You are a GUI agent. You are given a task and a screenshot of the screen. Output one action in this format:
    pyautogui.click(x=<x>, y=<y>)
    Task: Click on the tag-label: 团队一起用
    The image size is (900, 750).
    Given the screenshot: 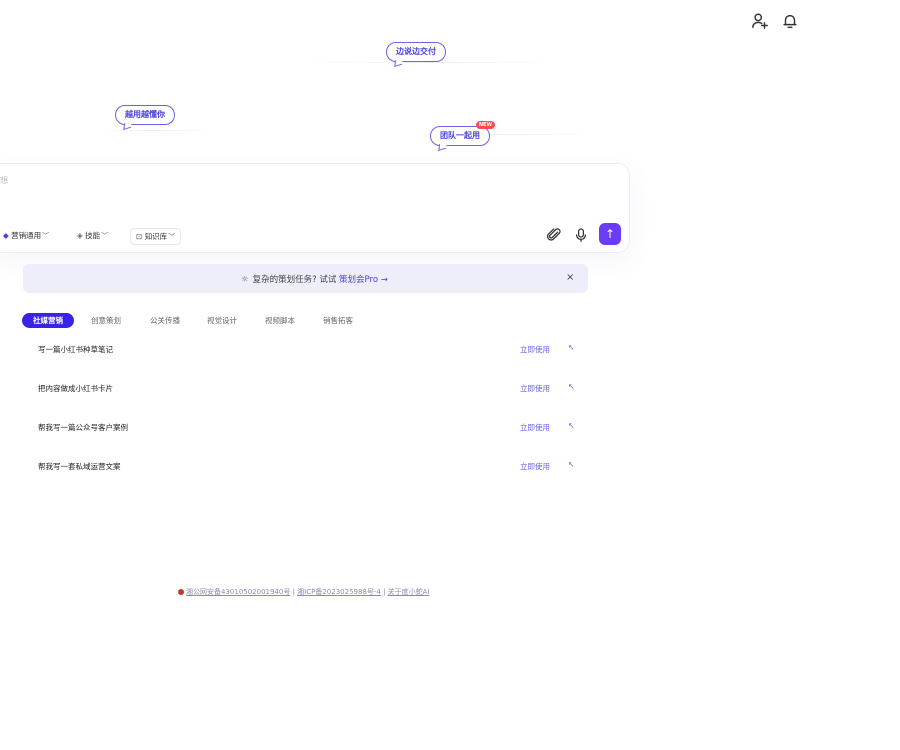 What is the action you would take?
    pyautogui.click(x=460, y=135)
    